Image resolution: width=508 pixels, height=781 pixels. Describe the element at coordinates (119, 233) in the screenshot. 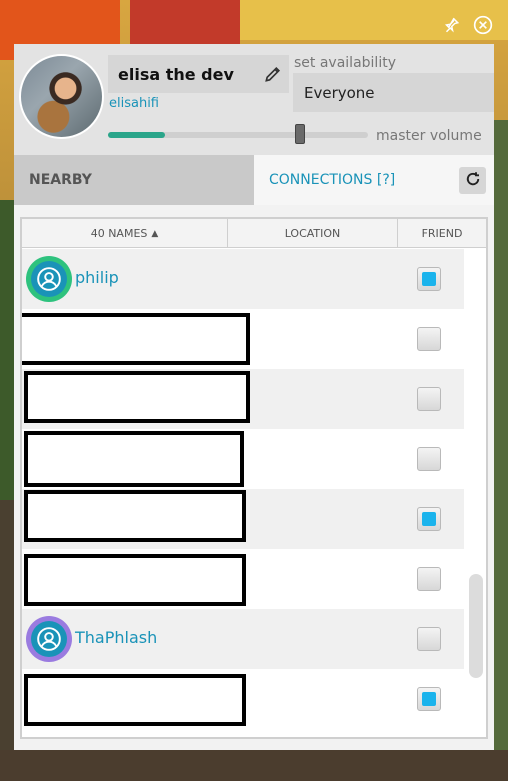

I see `column-names-label: 40 NAMES` at that location.